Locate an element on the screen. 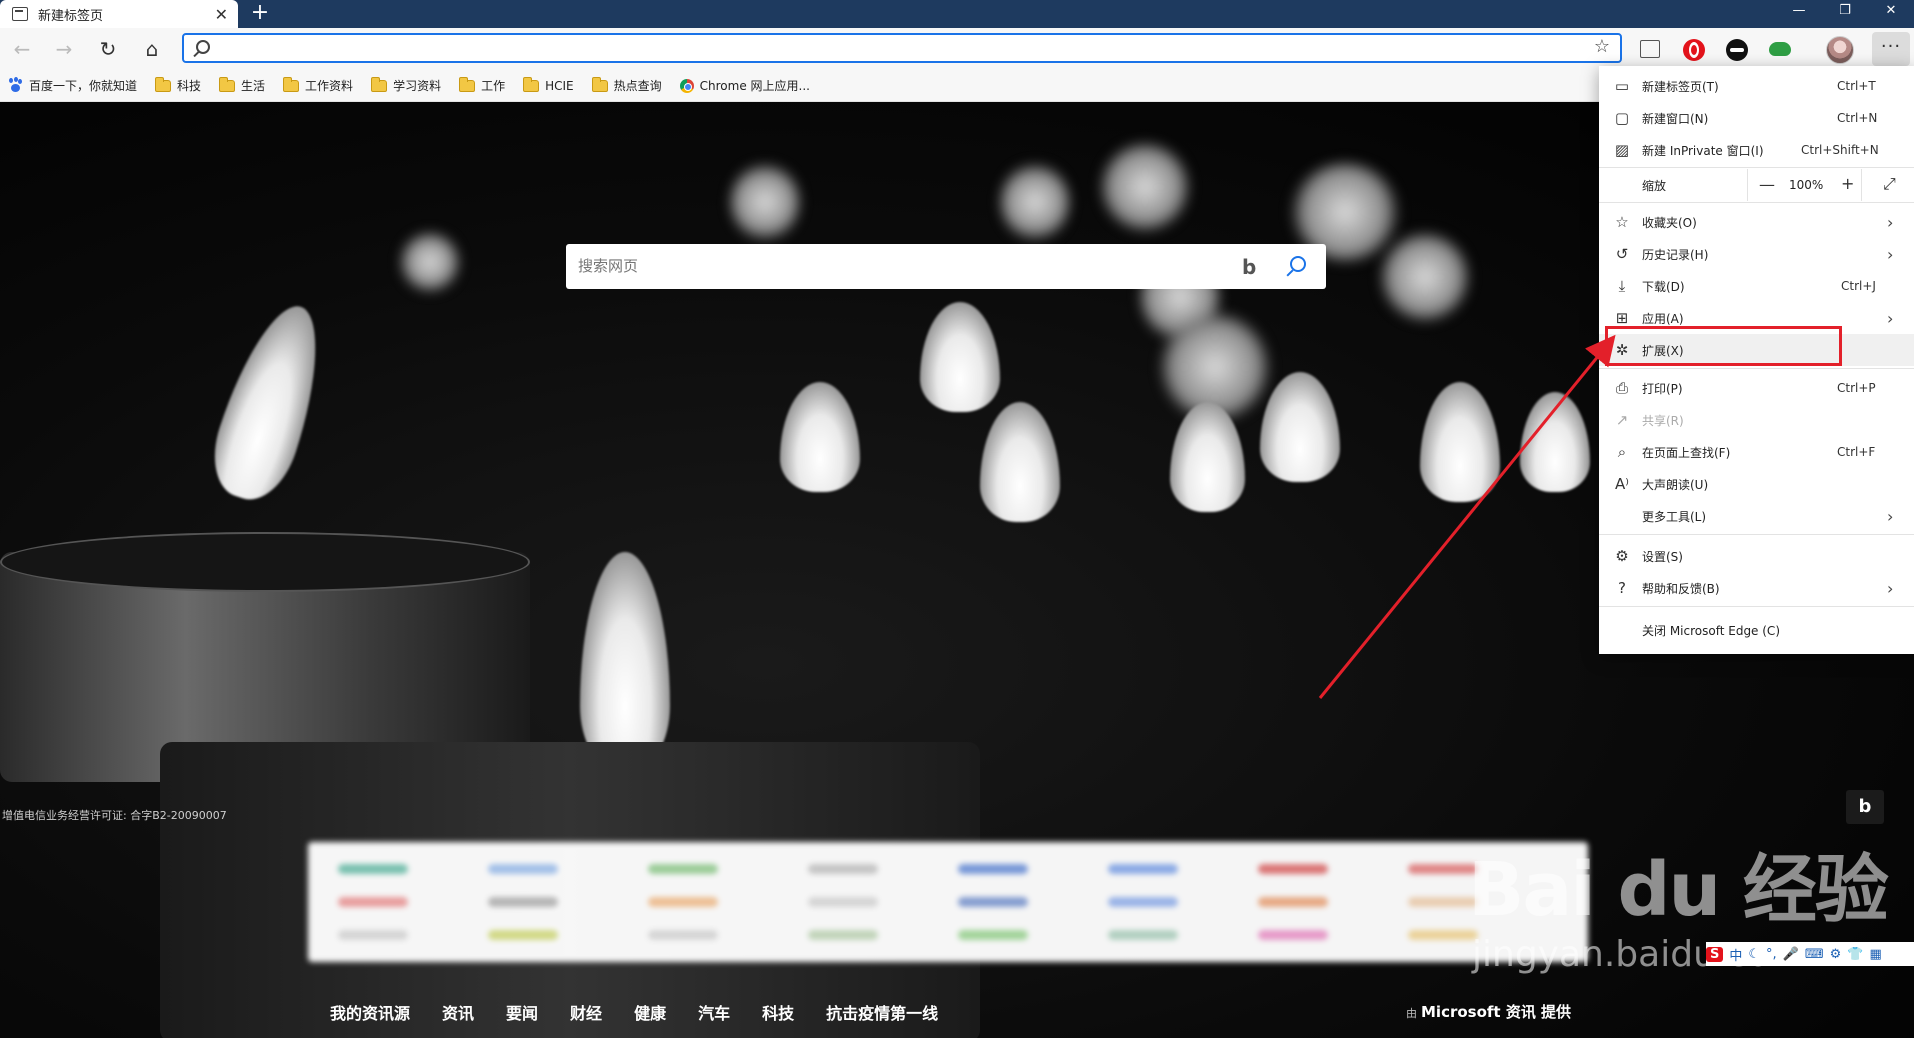 This screenshot has width=1914, height=1038. address-bar: ☆ is located at coordinates (902, 48).